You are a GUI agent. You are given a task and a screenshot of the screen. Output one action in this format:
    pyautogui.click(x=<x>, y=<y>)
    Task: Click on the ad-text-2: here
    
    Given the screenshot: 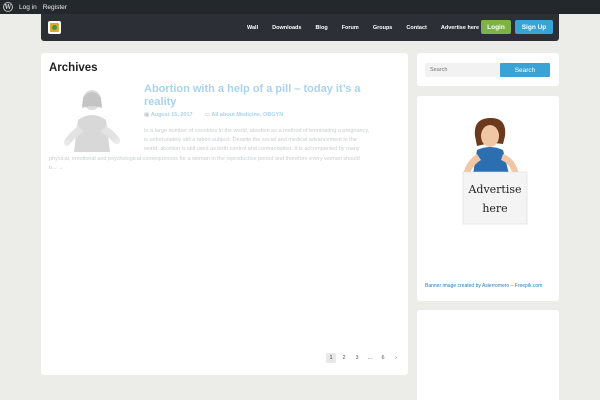 What is the action you would take?
    pyautogui.click(x=494, y=208)
    